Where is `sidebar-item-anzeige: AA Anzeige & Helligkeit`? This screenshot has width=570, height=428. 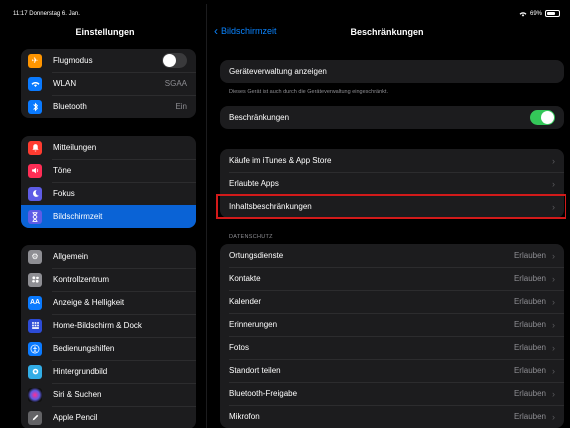
sidebar-item-anzeige: AA Anzeige & Helligkeit is located at coordinates (108, 302).